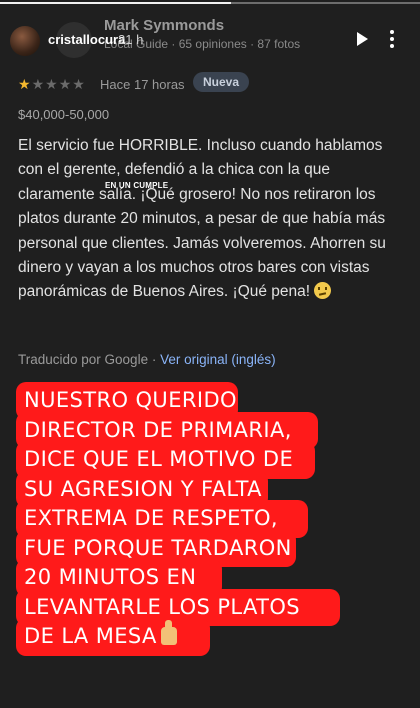 The image size is (420, 708). I want to click on overlay-note: EN UN CUMPLE, so click(137, 185).